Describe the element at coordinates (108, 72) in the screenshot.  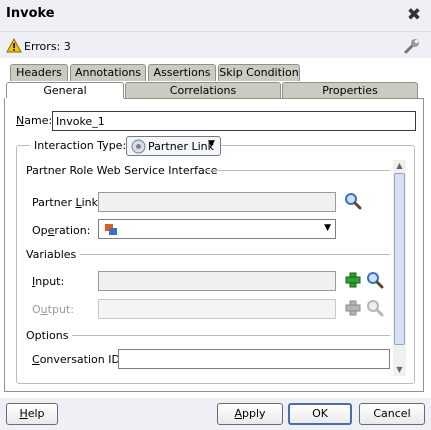
I see `tab-annotations: Annotations` at that location.